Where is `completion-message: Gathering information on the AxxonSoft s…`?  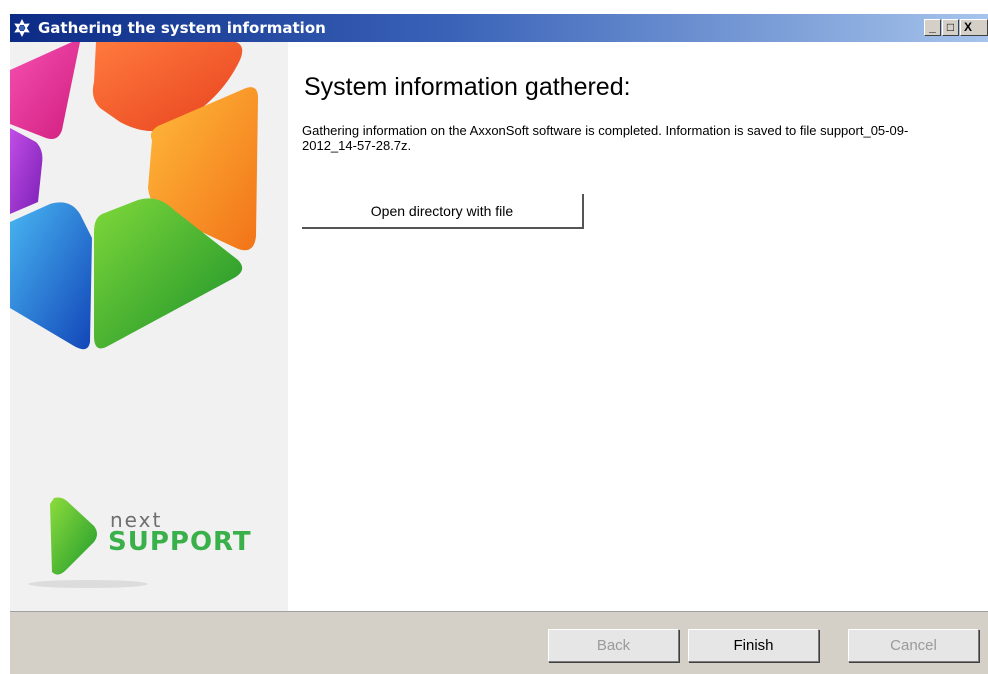
completion-message: Gathering information on the AxxonSoft s… is located at coordinates (605, 138).